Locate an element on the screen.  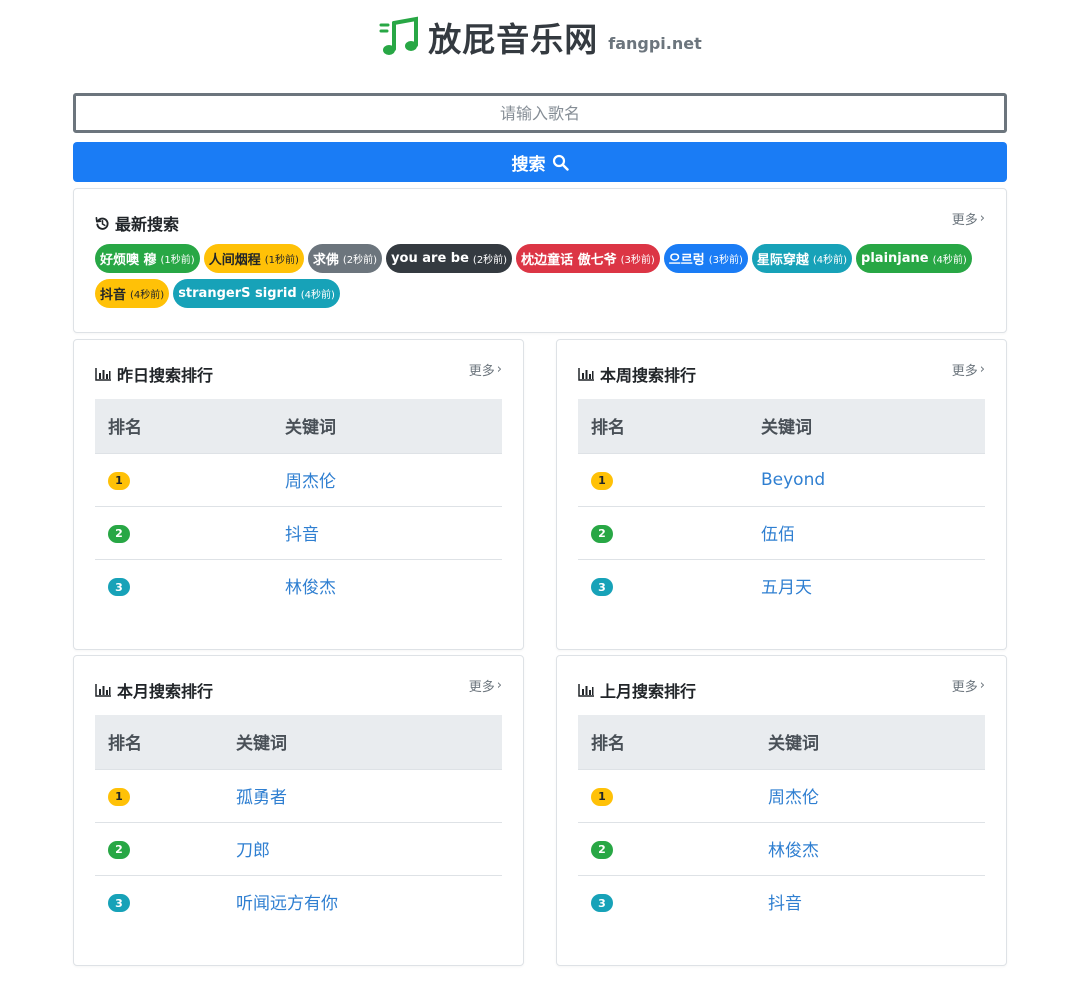
recent-search-tag: 枕边童话 傲七爷 (3秒前) is located at coordinates (588, 258).